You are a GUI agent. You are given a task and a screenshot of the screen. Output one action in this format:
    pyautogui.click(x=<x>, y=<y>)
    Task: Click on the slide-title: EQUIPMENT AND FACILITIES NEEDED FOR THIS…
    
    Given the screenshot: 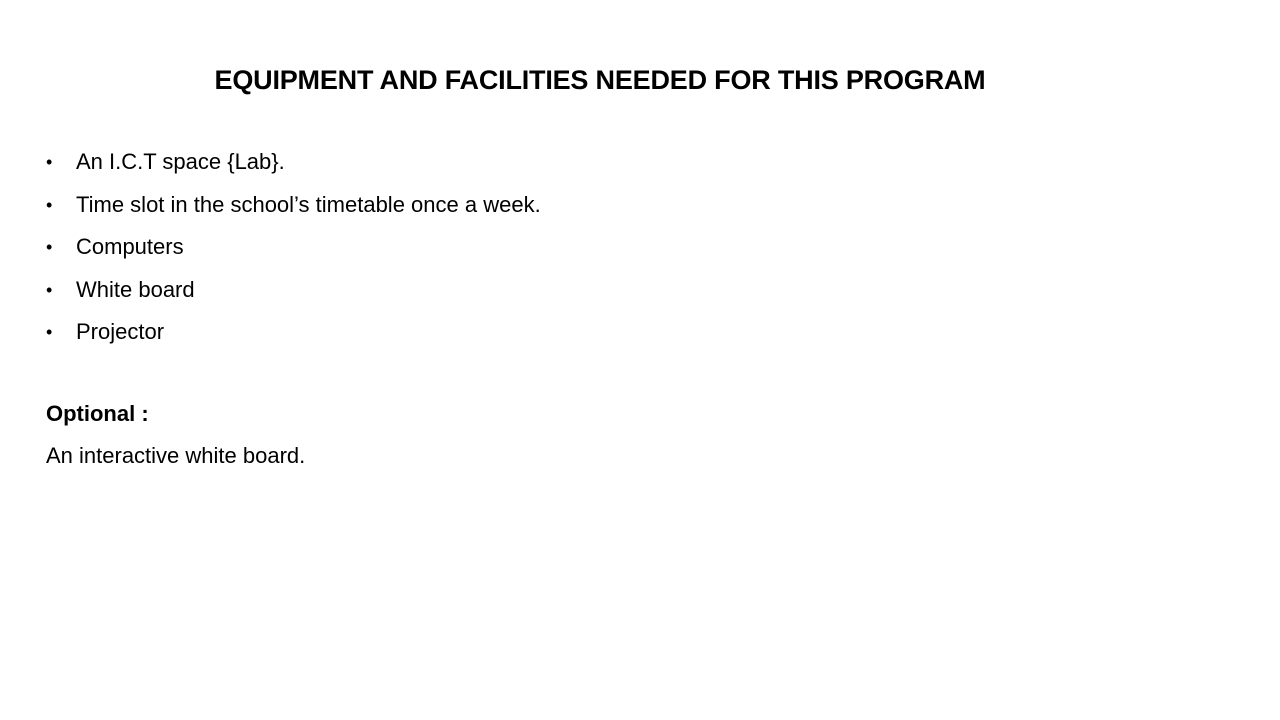 What is the action you would take?
    pyautogui.click(x=600, y=80)
    